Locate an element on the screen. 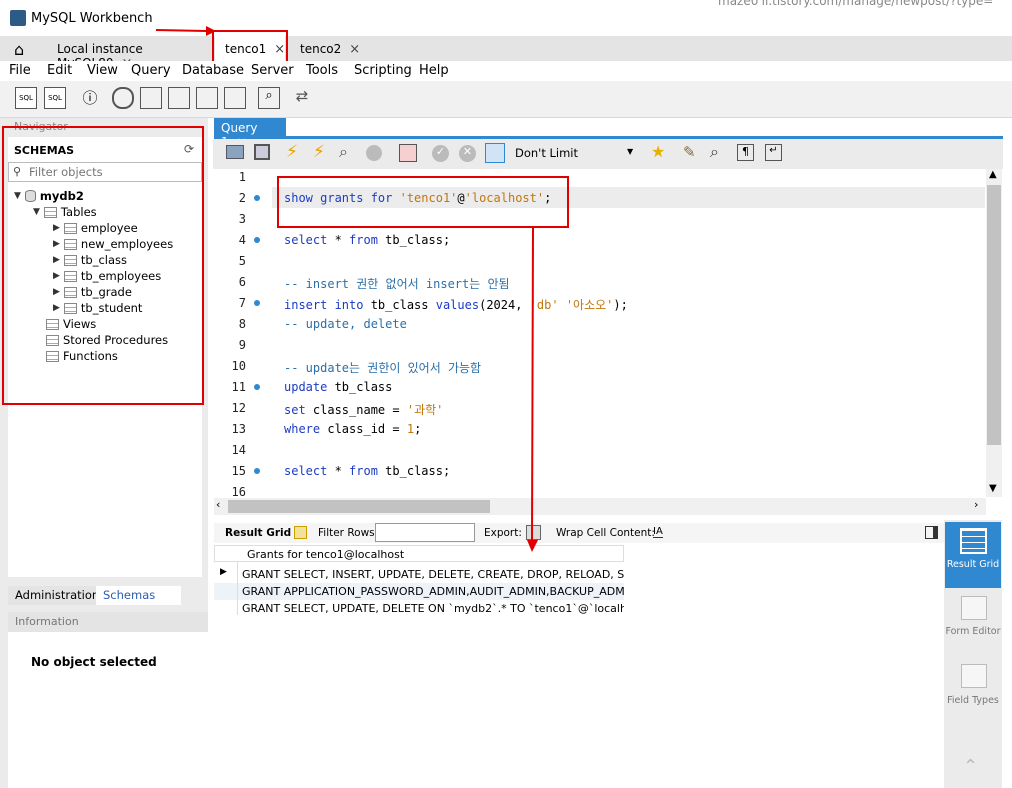 The width and height of the screenshot is (1012, 788). line-number: 7 is located at coordinates (242, 303).